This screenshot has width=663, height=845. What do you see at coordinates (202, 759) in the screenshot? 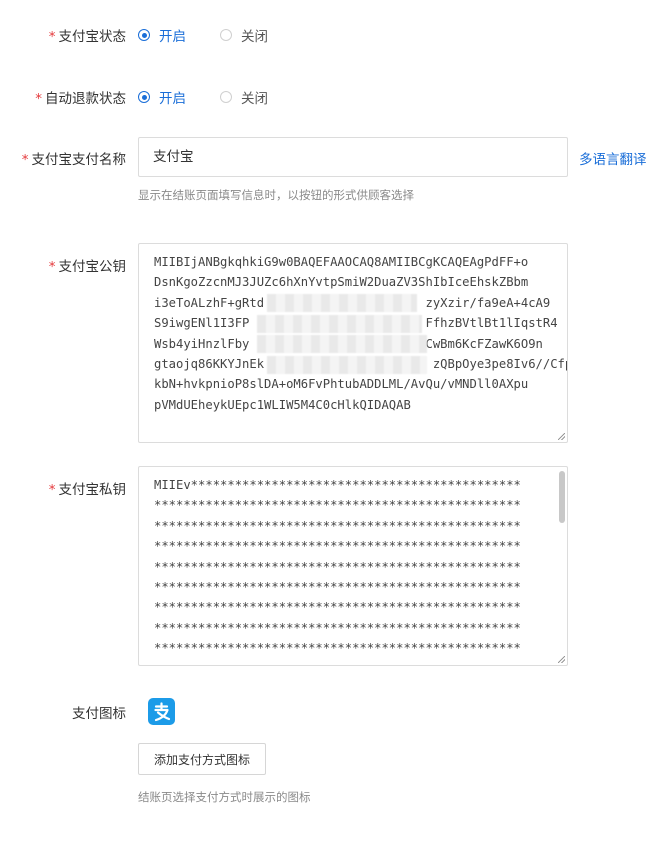
I see `add-pay-icon-button: 添加支付方式图标` at bounding box center [202, 759].